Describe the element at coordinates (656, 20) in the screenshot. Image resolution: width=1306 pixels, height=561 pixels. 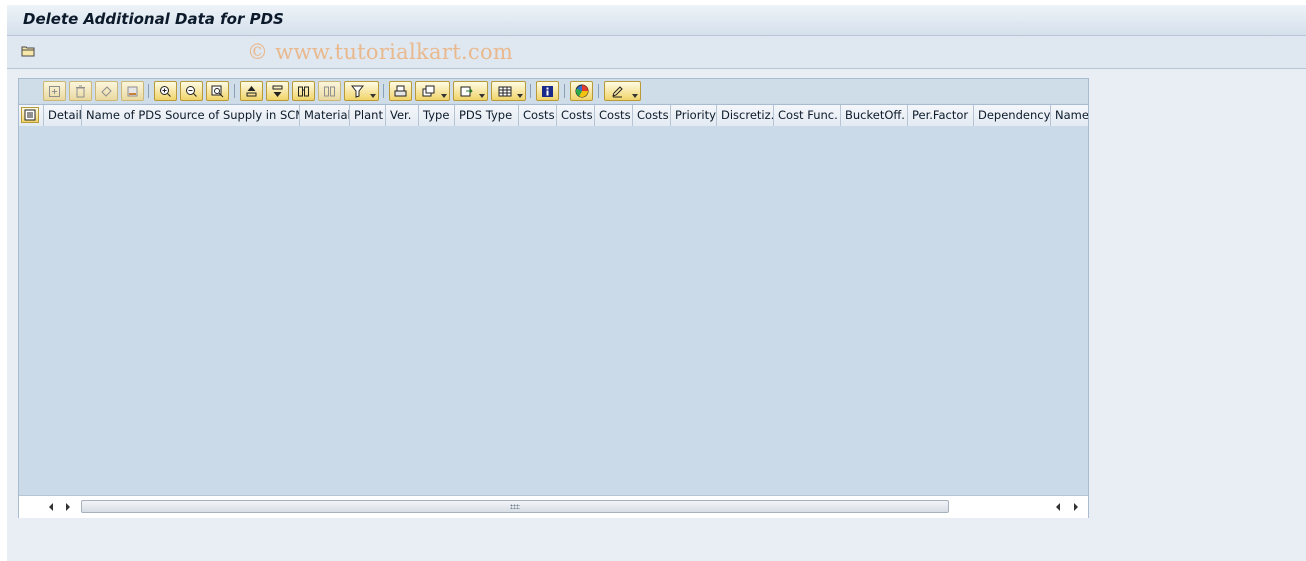
I see `title-bar: Delete Additional Data for PDS` at that location.